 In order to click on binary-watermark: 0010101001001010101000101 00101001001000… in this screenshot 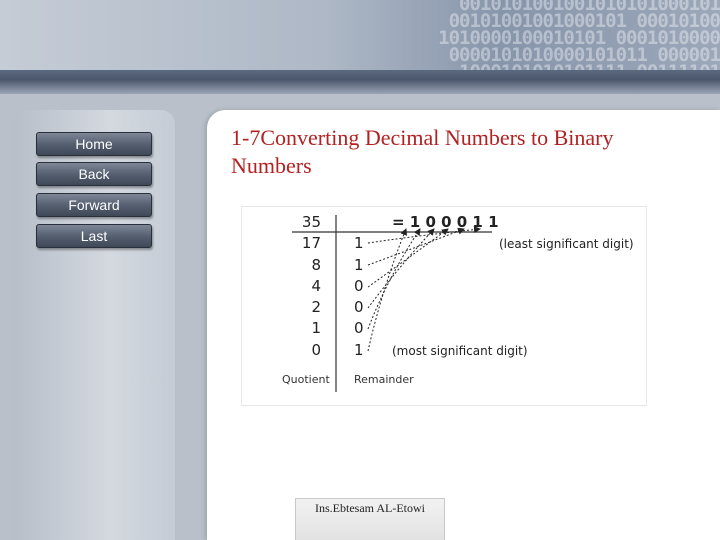, I will do `click(540, 39)`.